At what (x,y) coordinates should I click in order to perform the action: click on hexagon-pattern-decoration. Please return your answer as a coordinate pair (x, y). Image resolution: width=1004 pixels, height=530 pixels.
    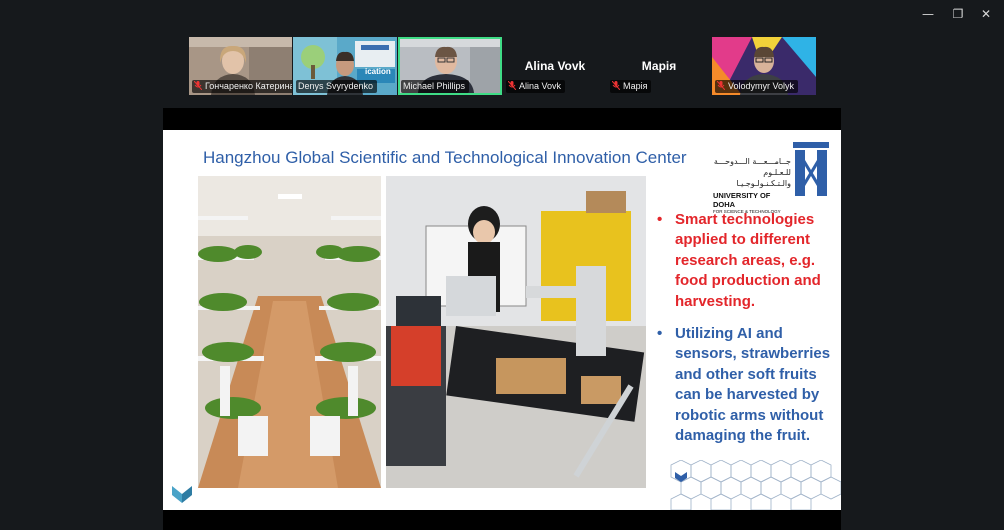
    Looking at the image, I should click on (755, 485).